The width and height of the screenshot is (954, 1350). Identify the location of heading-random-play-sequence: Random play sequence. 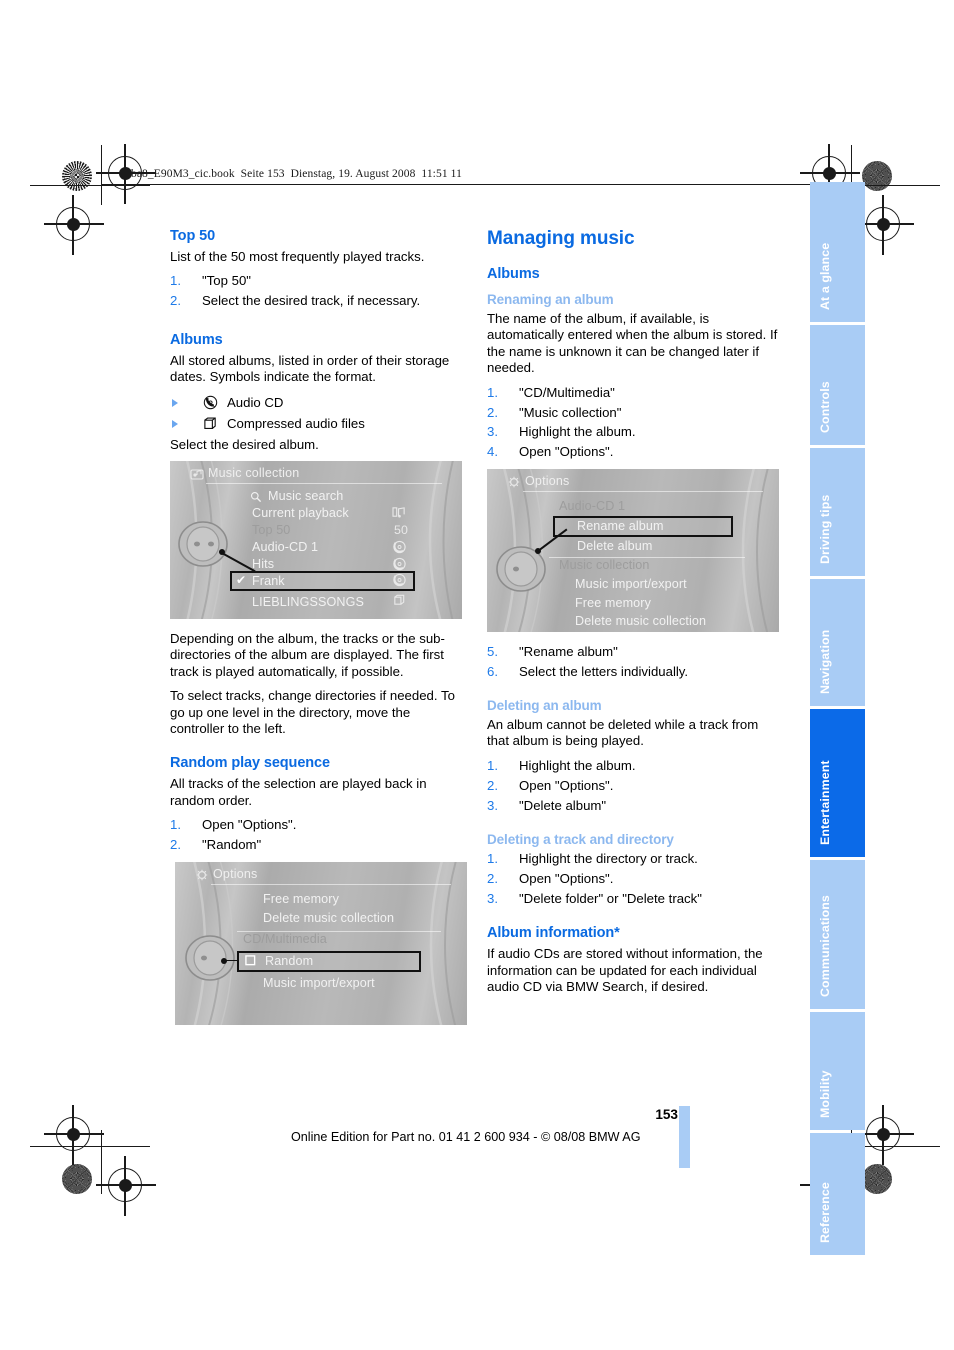
(250, 763).